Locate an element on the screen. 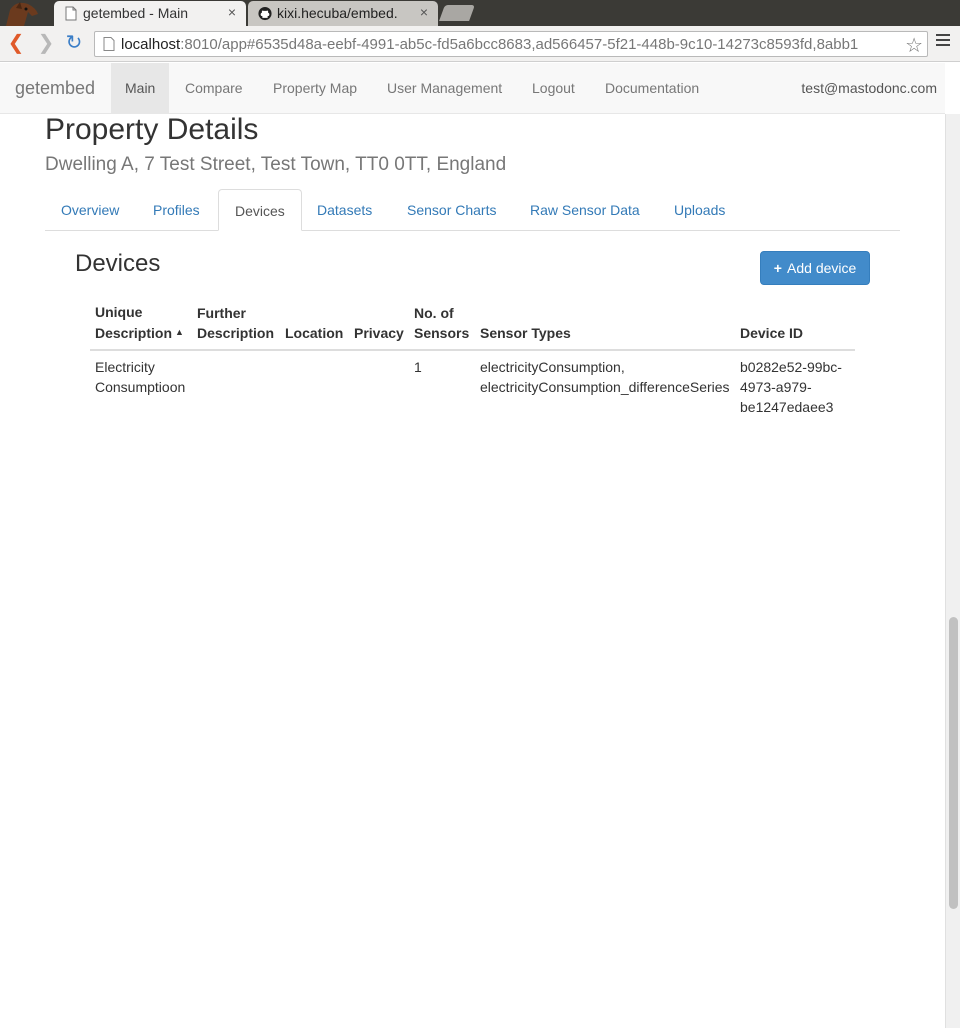  cell-unique-description: Electricity Consumptioon is located at coordinates (140, 377).